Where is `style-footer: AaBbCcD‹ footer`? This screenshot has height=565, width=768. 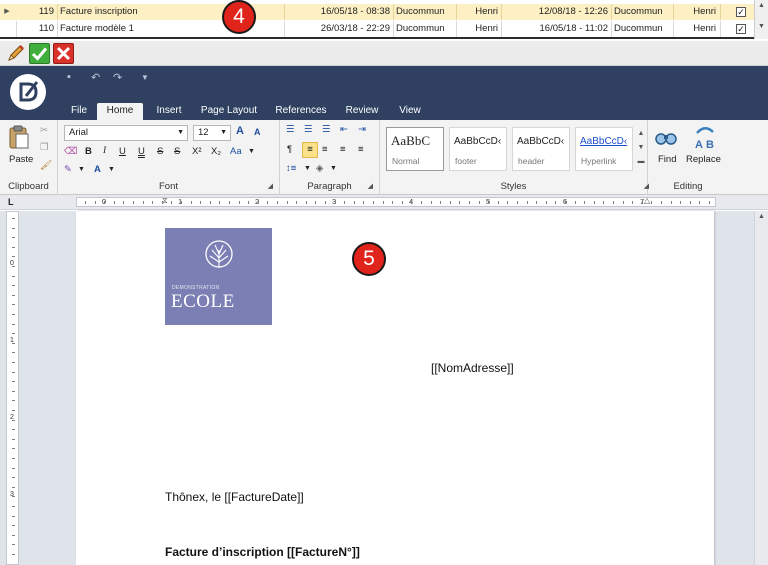
style-footer: AaBbCcD‹ footer is located at coordinates (478, 149).